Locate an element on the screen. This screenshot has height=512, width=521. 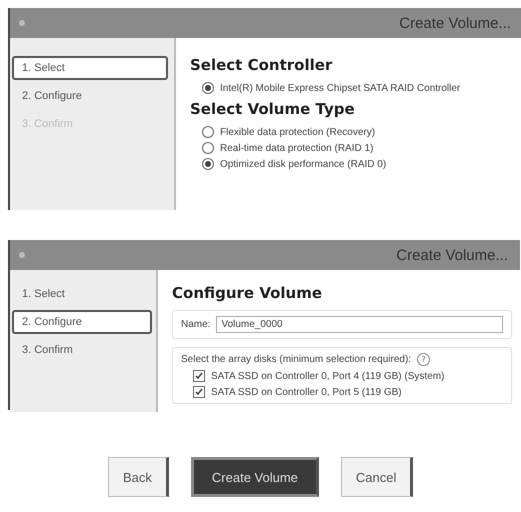
field-label: Name: is located at coordinates (195, 324).